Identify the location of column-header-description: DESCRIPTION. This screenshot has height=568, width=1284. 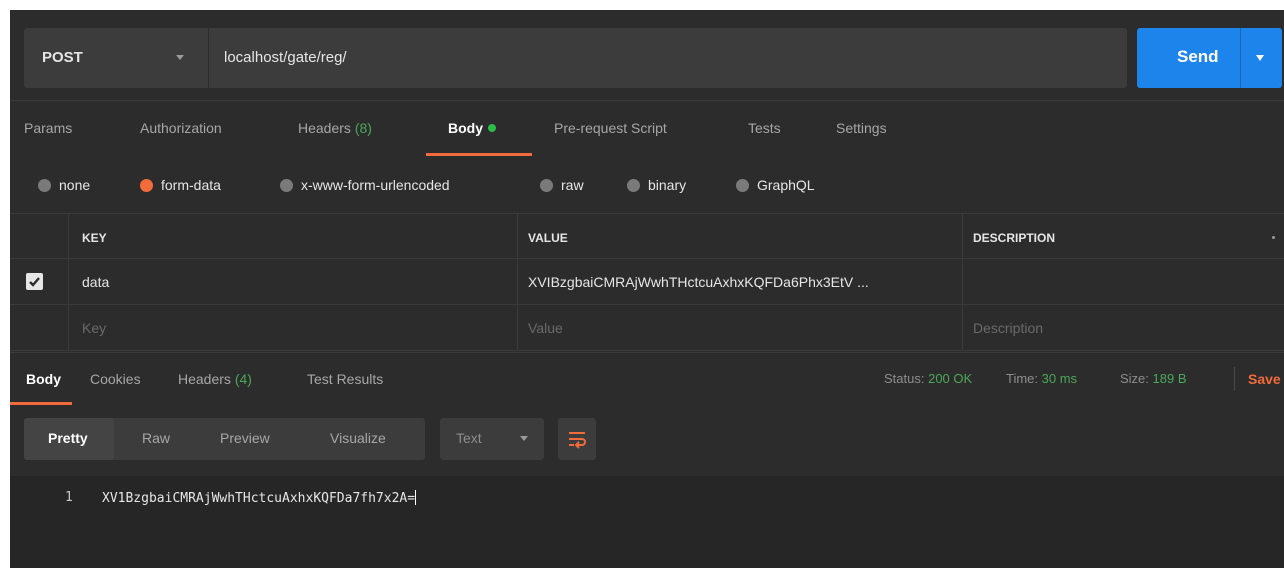
(1014, 238).